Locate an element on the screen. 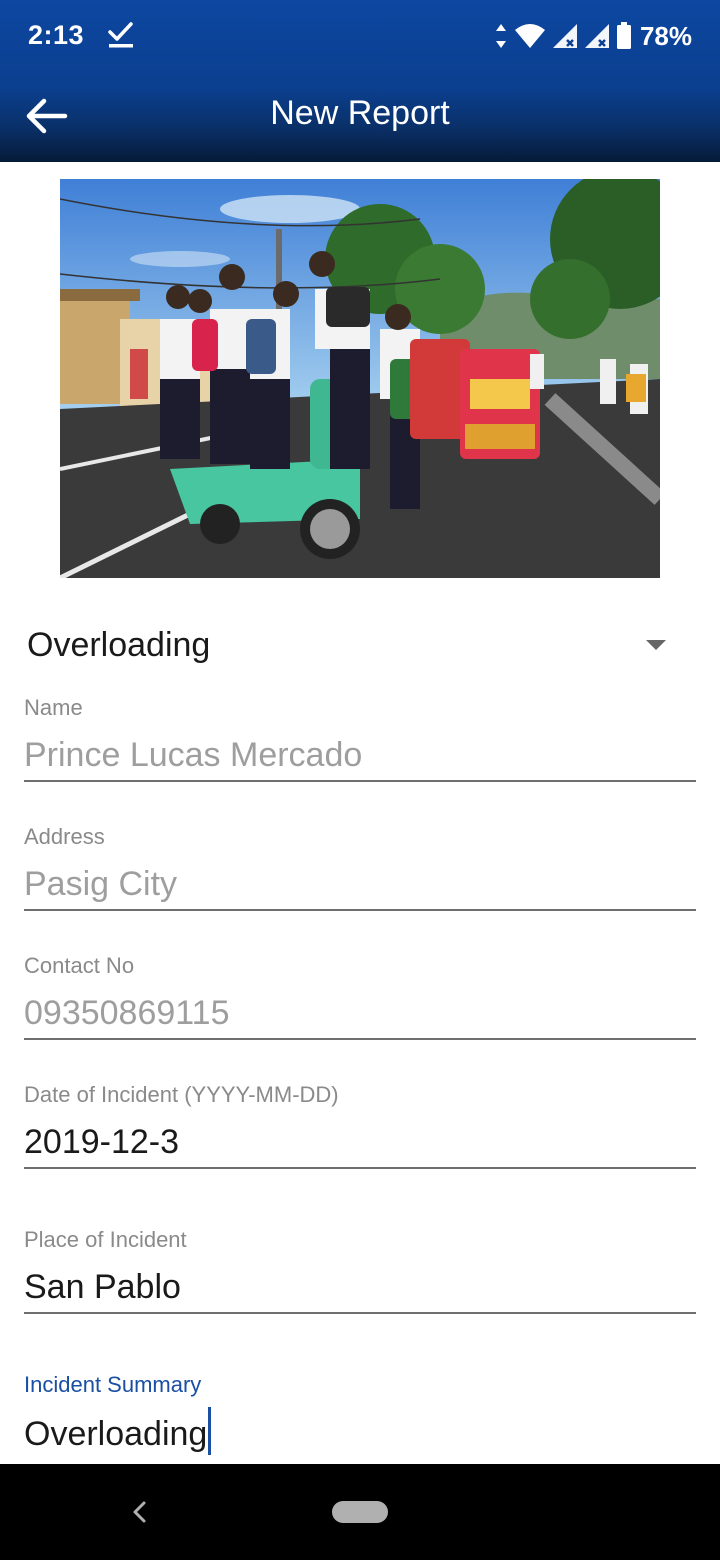  name-input: Prince Lucas Mercado is located at coordinates (360, 756).